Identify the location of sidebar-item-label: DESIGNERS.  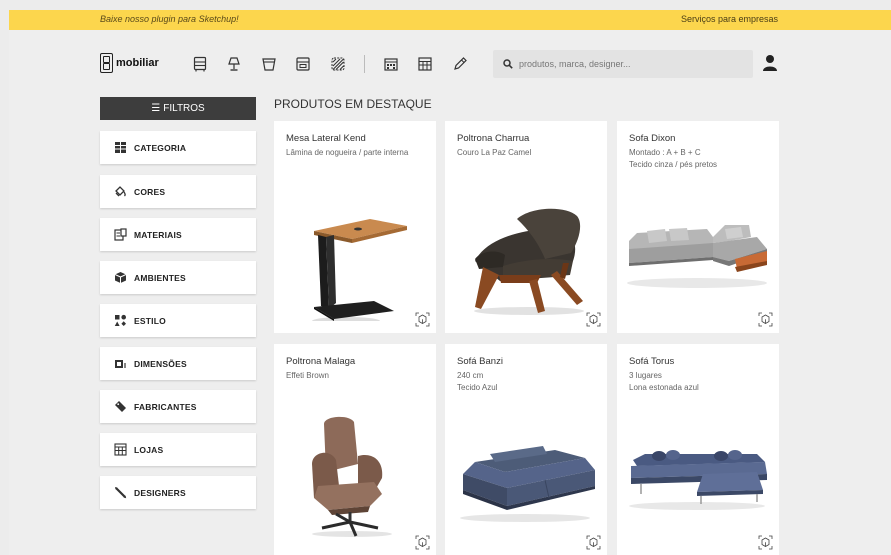
(160, 492).